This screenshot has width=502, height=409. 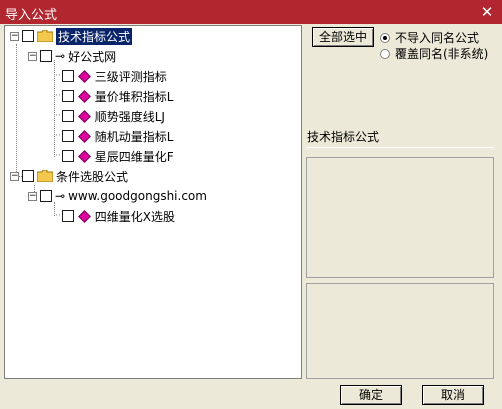 I want to click on tree-item: ·· 星辰四维量化F, so click(x=114, y=156).